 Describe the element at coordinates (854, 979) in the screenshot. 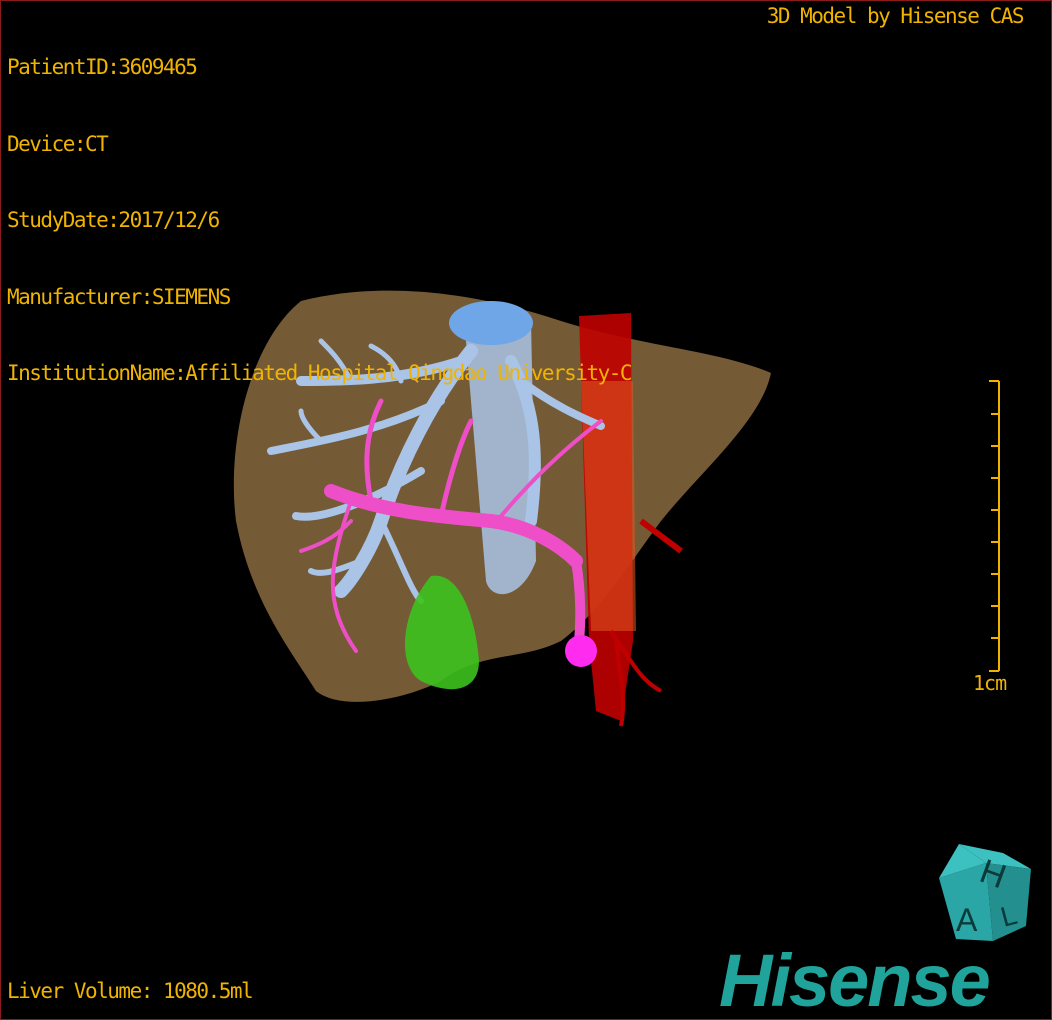

I see `hisense-logo: Hisense` at that location.